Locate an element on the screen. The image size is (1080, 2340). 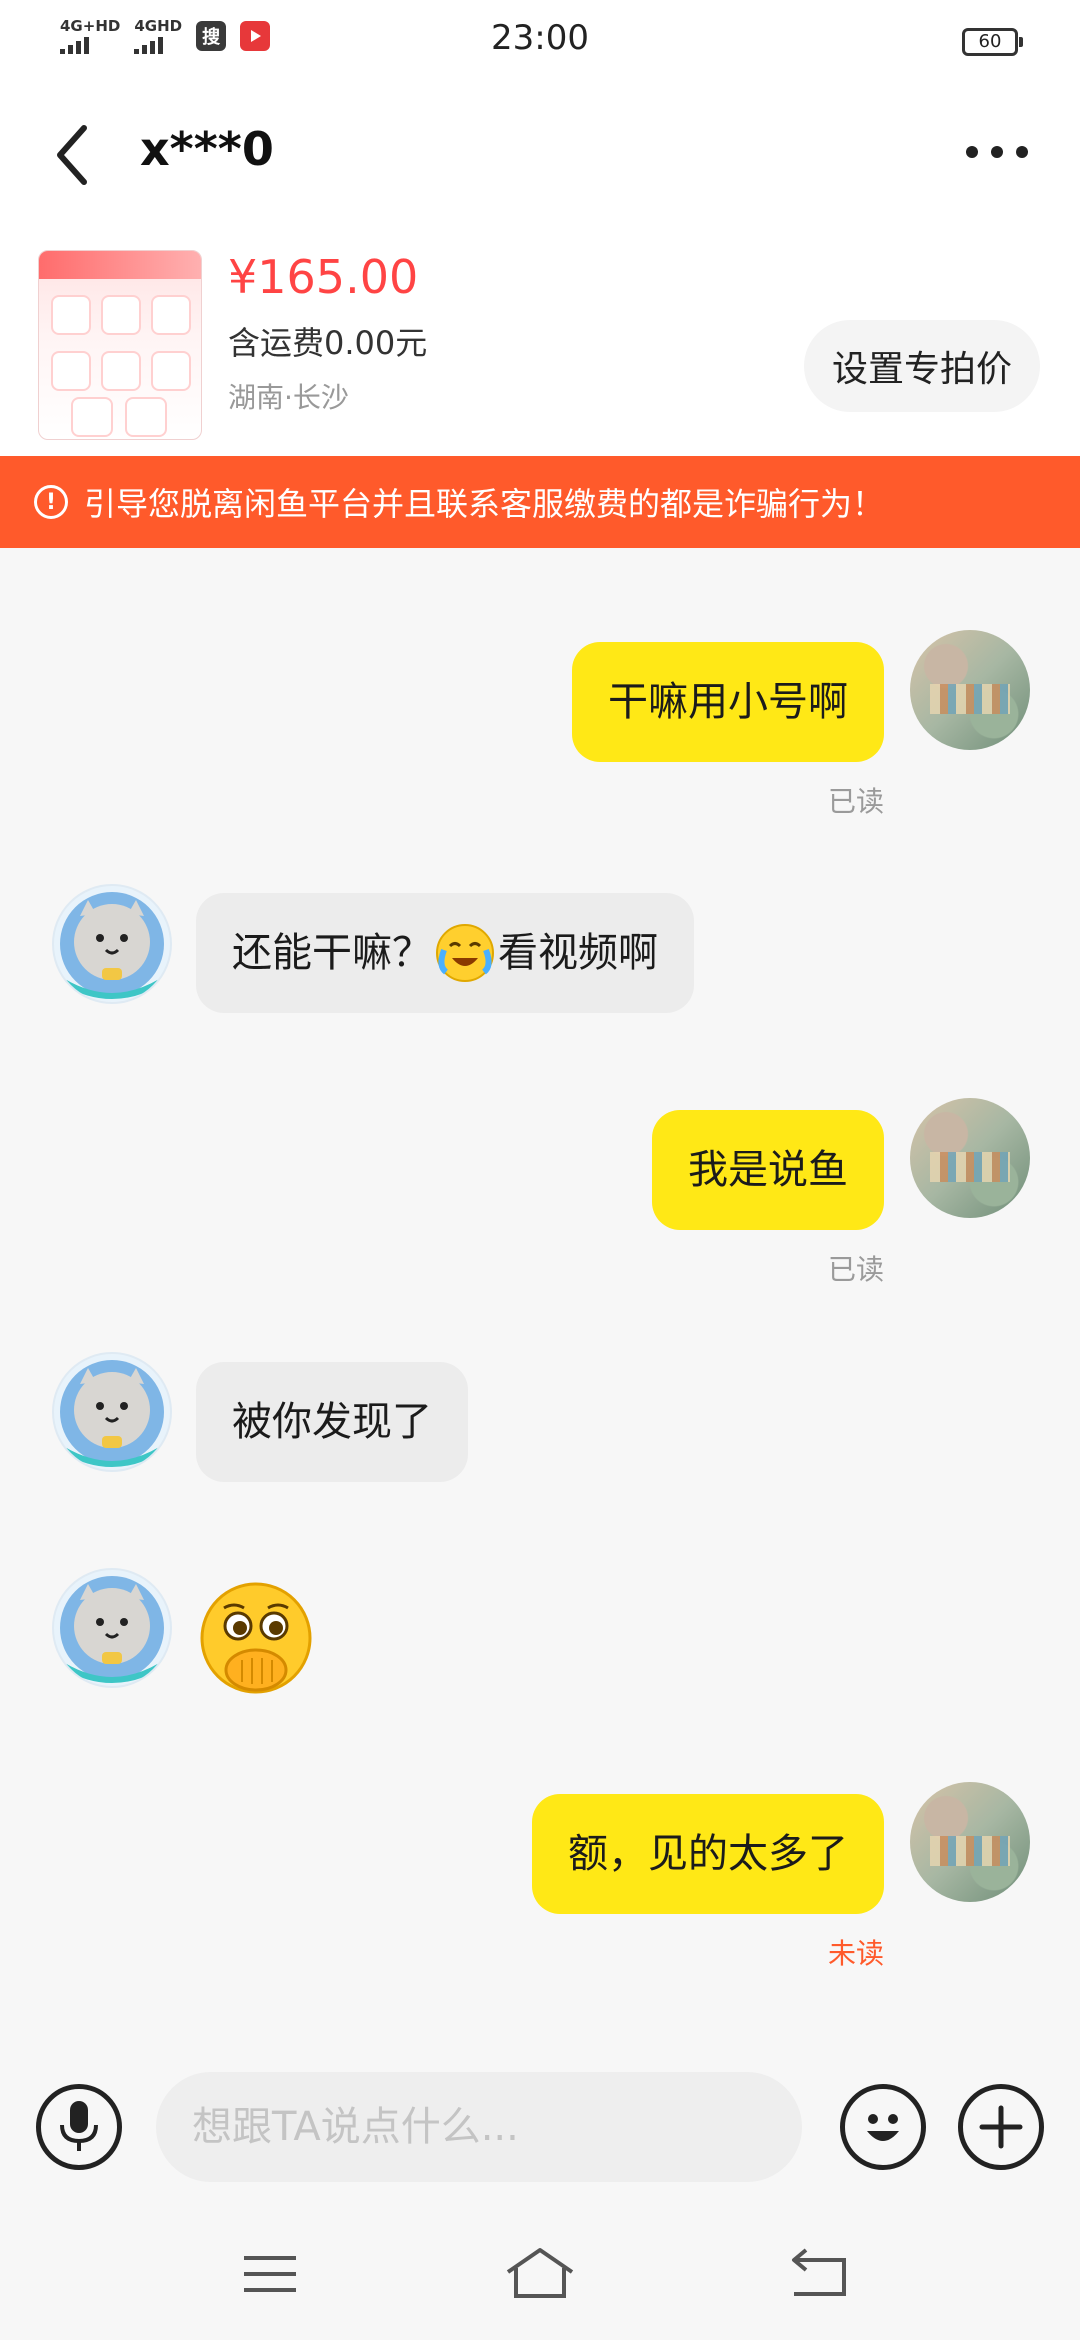
exclamation-circle-icon: ! is located at coordinates (51, 502).